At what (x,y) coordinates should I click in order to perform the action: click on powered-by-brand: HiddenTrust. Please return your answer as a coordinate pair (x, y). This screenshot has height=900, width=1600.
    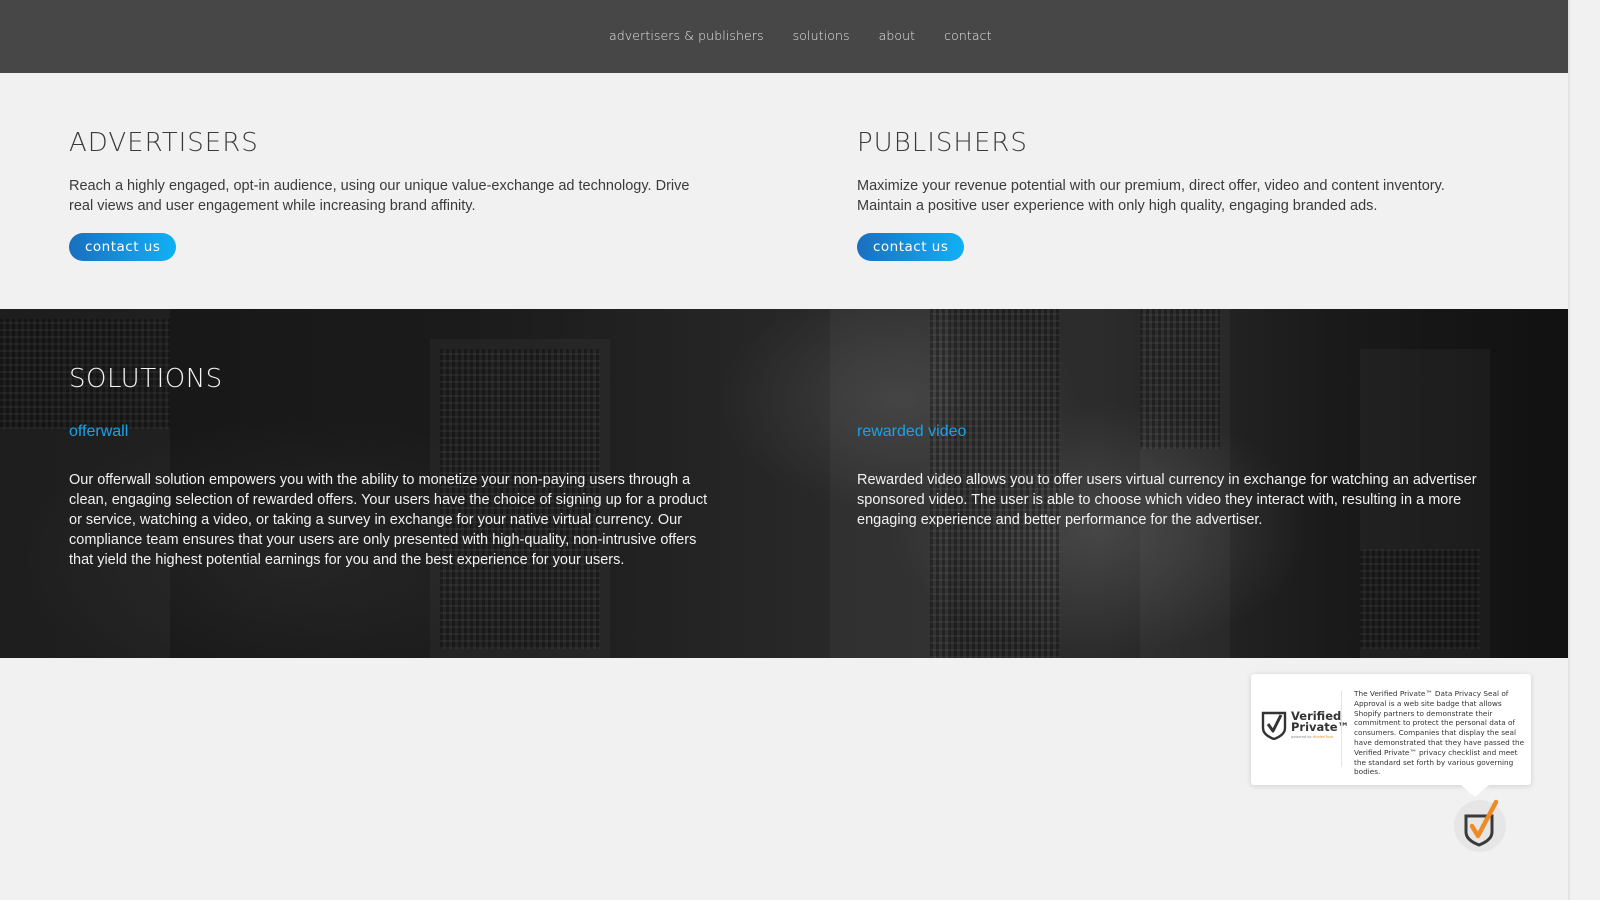
    Looking at the image, I should click on (1323, 737).